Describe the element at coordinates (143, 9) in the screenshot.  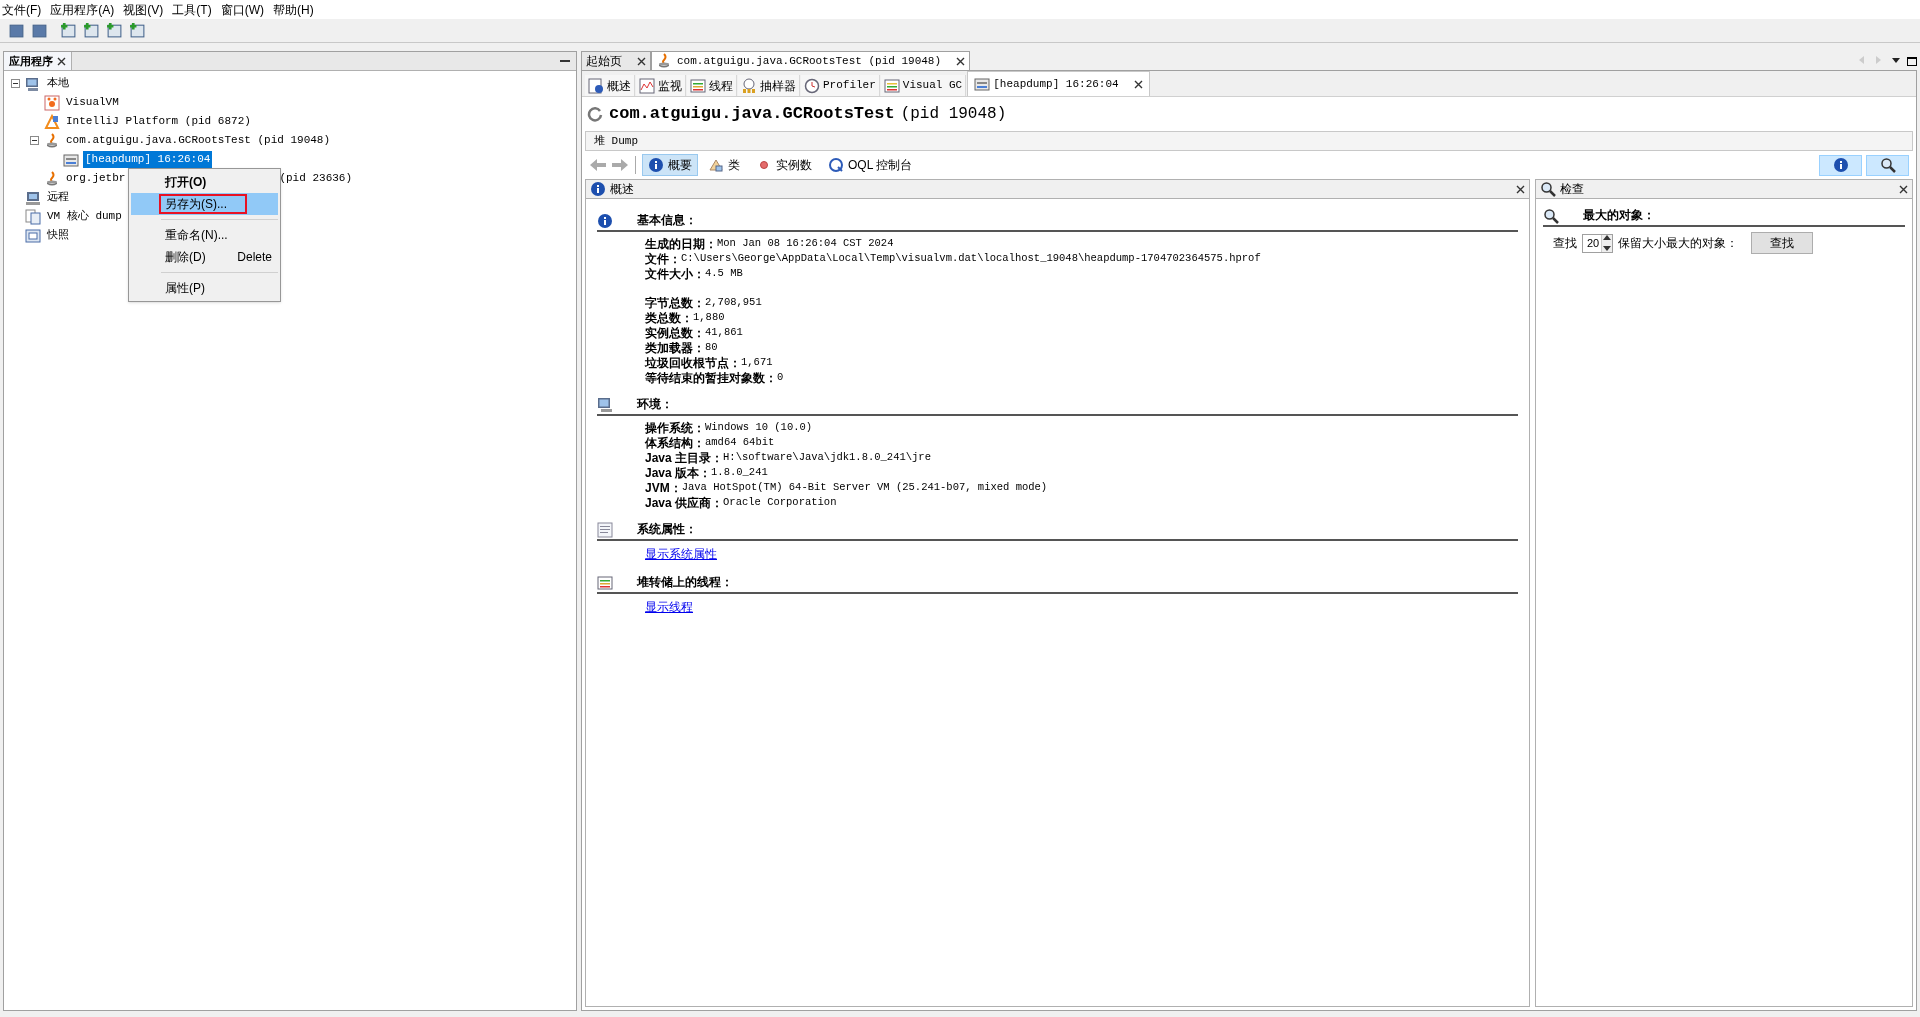
I see `menu-item: 视图(V)` at that location.